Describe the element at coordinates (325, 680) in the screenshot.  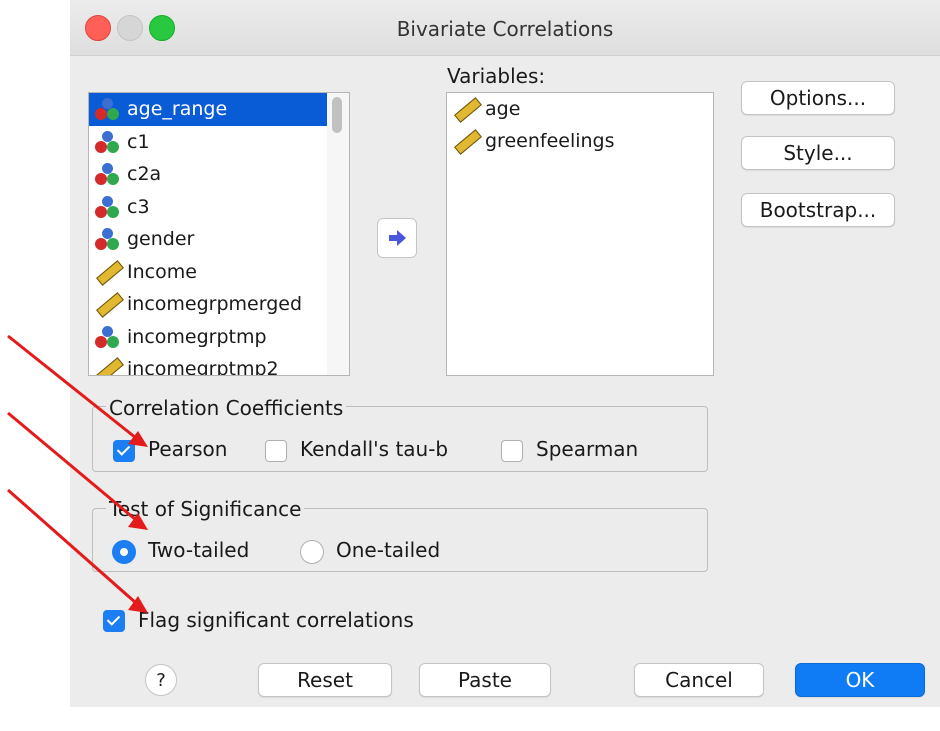
I see `reset-button: Reset` at that location.